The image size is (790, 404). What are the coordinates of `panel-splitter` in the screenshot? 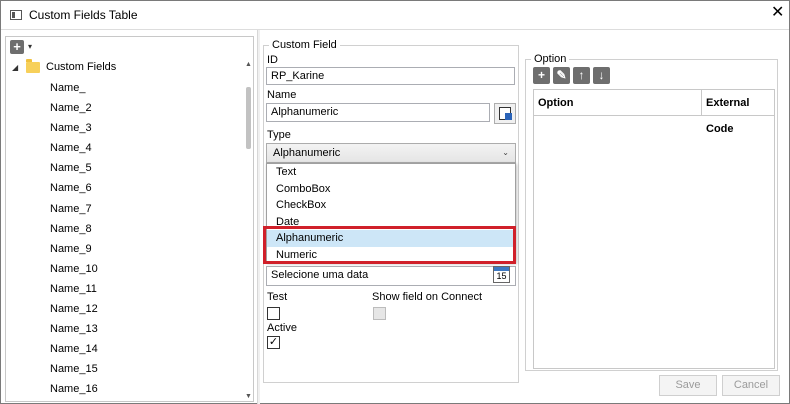 It's located at (258, 217).